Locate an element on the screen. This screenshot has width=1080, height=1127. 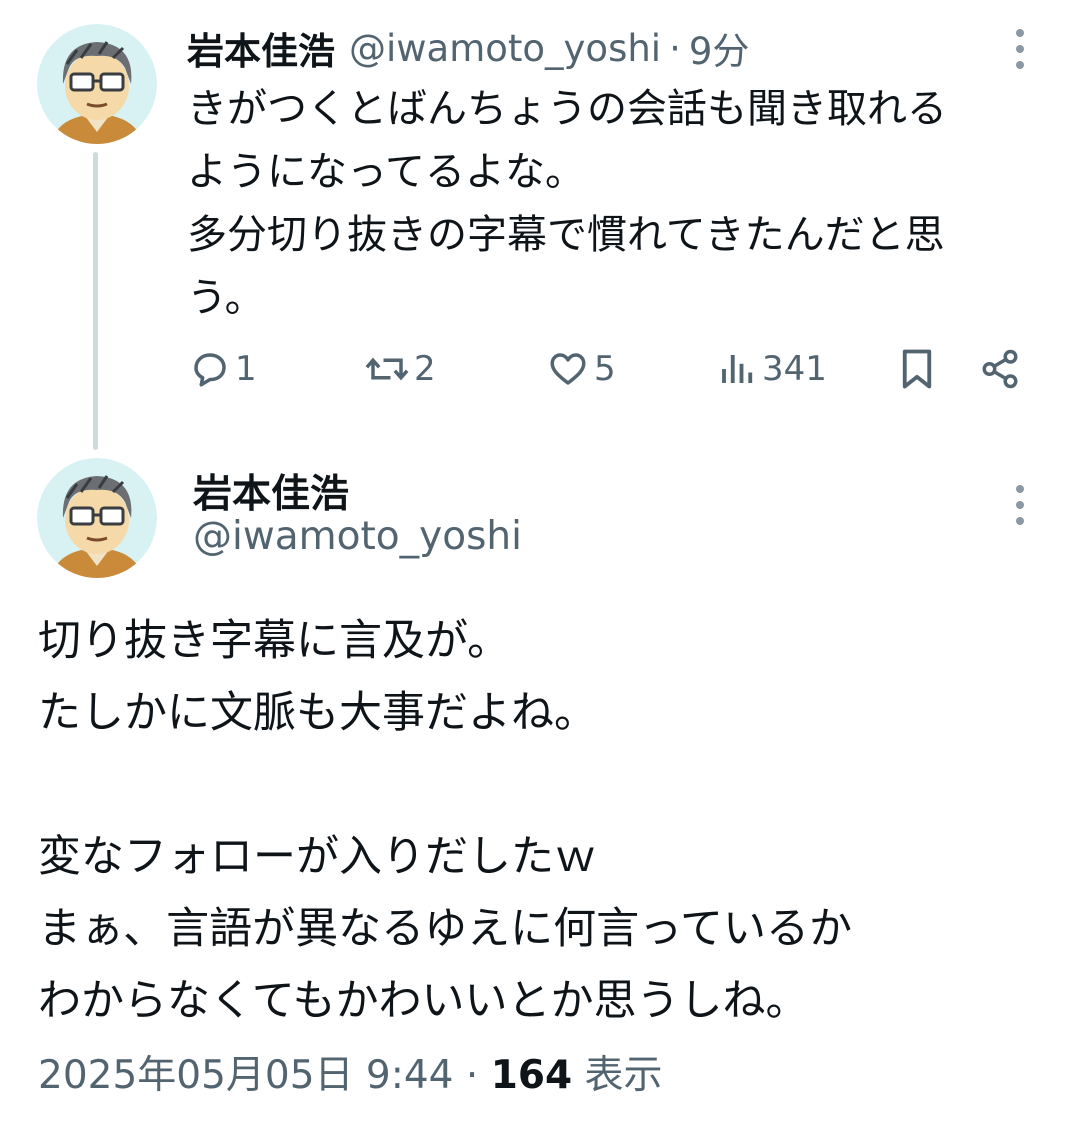
retweet-icon is located at coordinates (387, 369).